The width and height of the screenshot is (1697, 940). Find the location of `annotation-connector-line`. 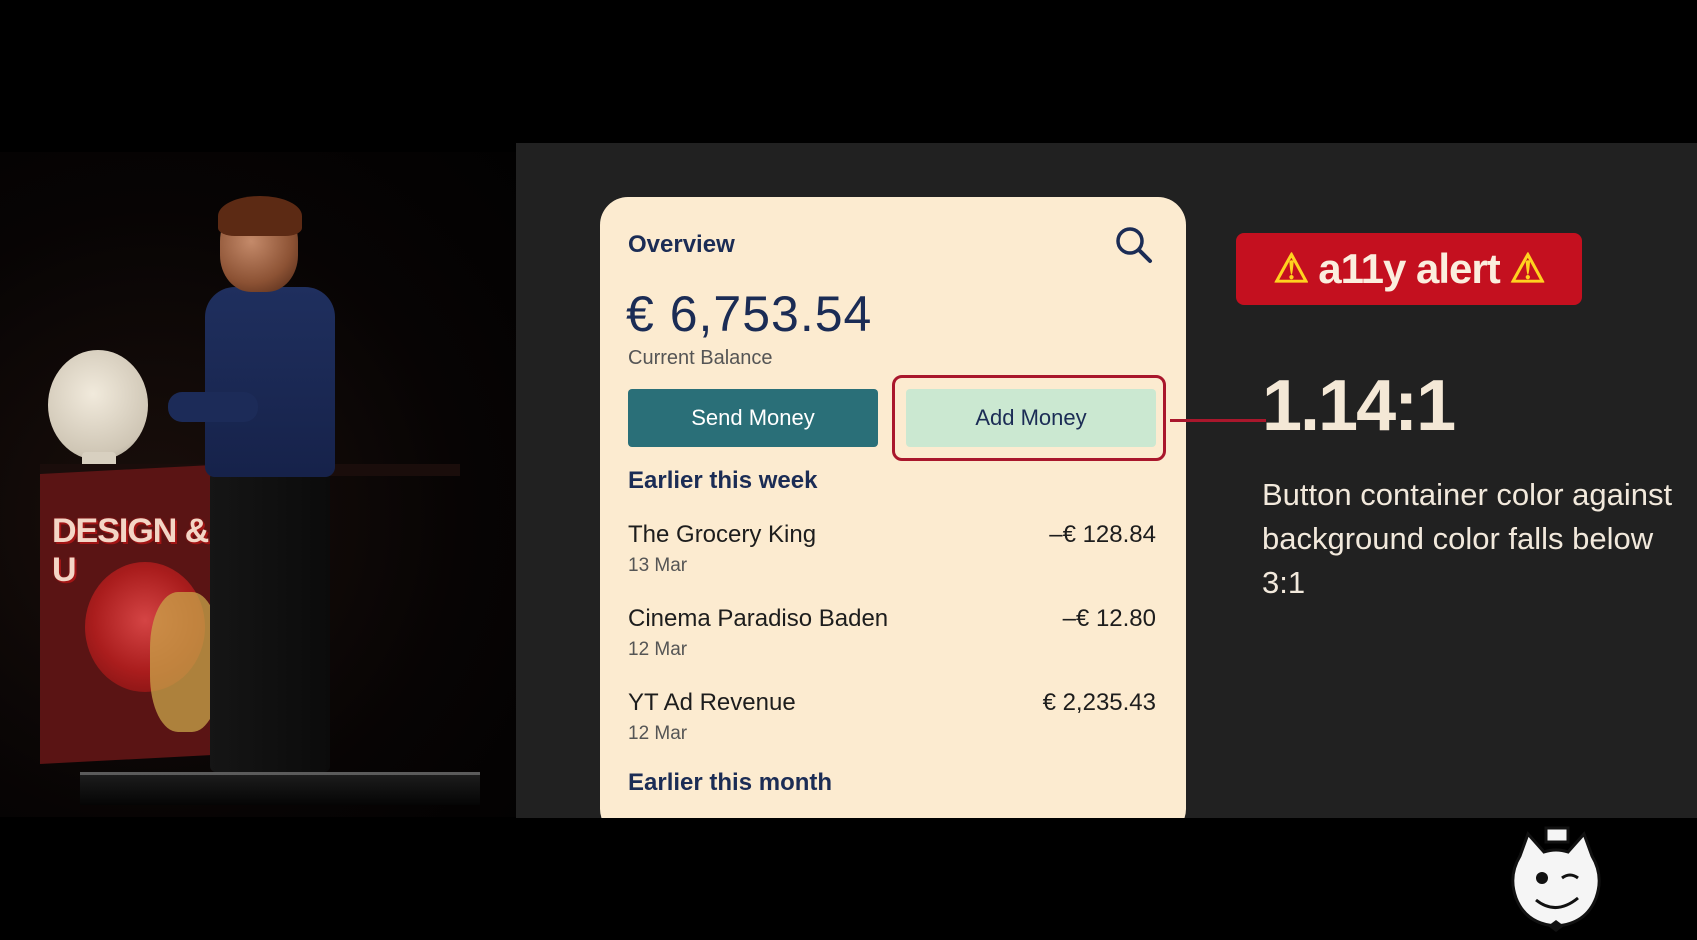

annotation-connector-line is located at coordinates (1218, 420).